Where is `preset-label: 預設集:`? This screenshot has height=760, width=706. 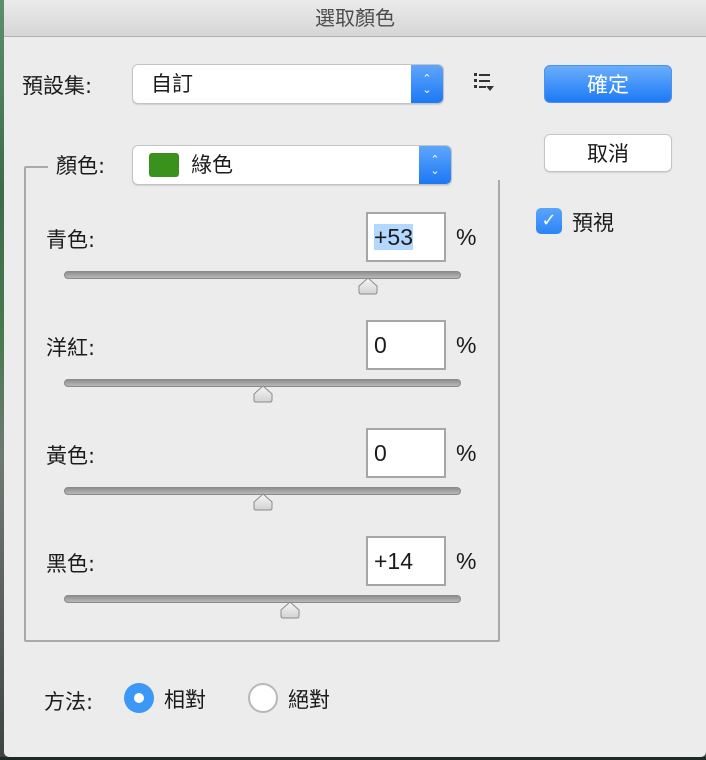
preset-label: 預設集: is located at coordinates (57, 86).